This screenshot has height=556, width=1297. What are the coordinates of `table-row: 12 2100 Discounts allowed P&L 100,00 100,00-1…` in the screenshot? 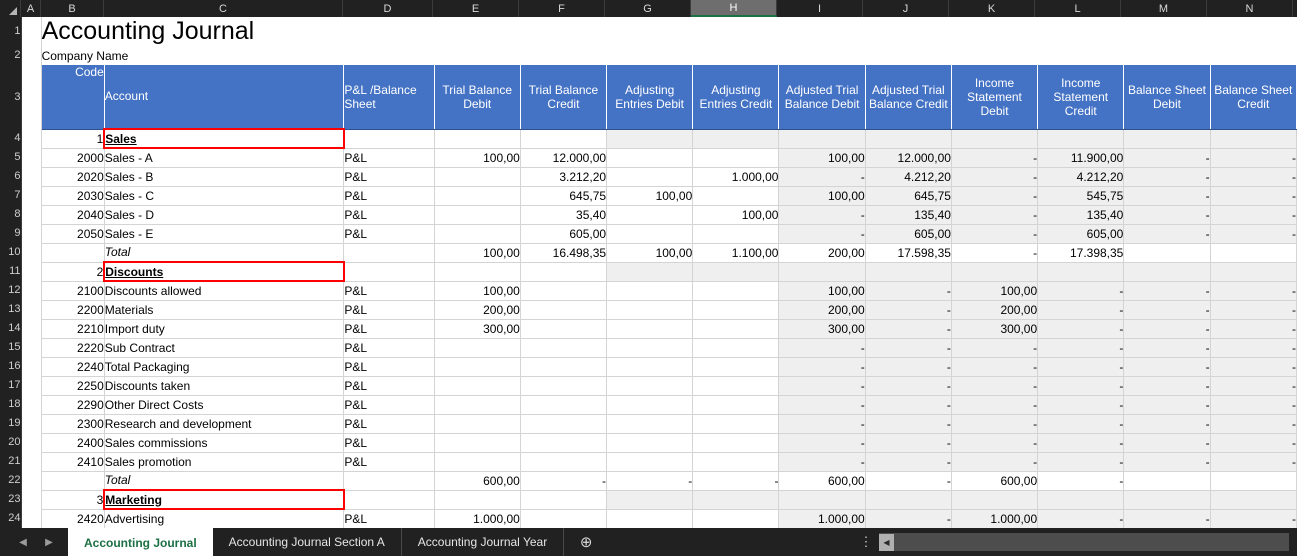 It's located at (648, 291).